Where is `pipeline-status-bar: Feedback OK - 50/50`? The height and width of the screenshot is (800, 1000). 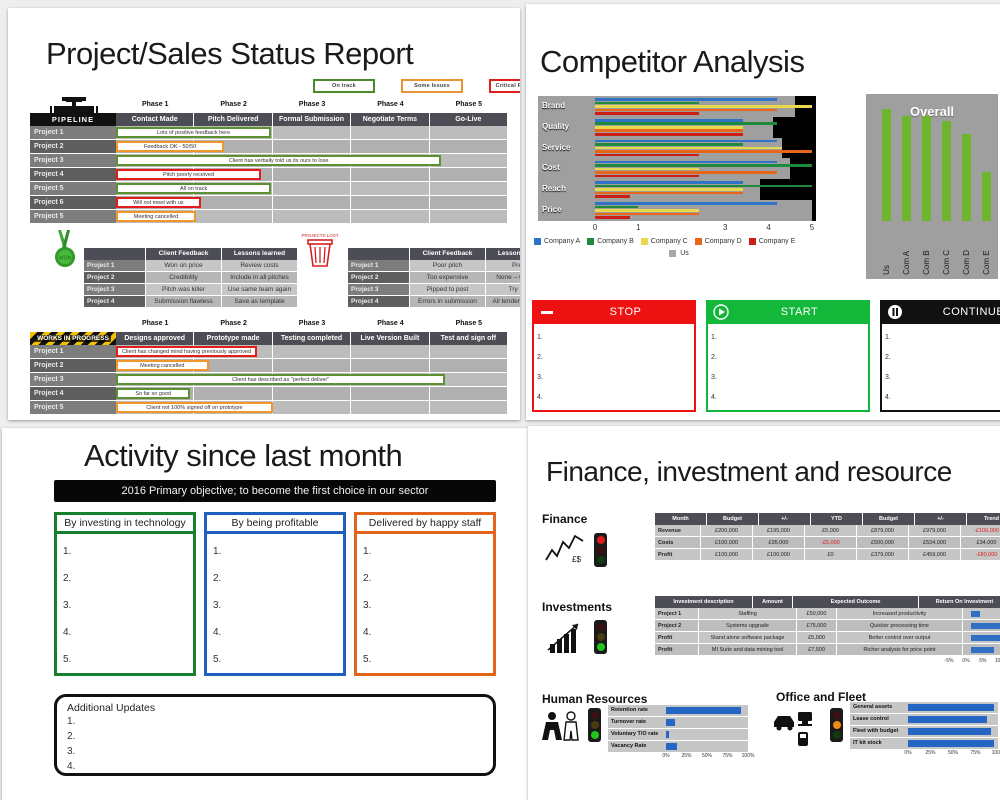
pipeline-status-bar: Feedback OK - 50/50 is located at coordinates (170, 146).